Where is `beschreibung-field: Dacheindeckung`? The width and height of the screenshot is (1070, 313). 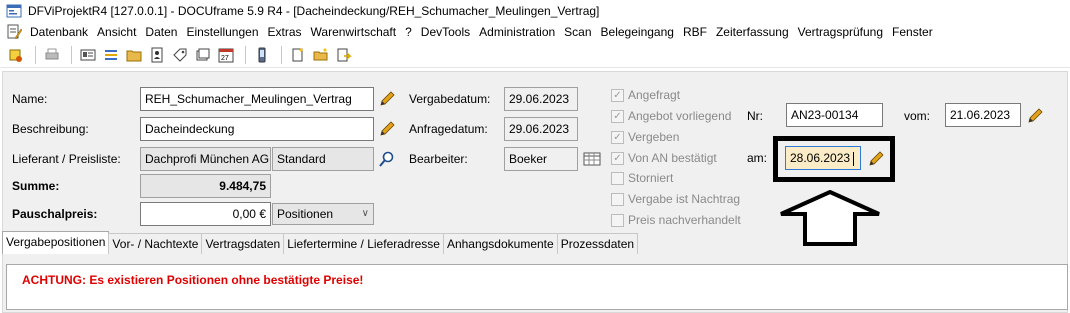 beschreibung-field: Dacheindeckung is located at coordinates (257, 129).